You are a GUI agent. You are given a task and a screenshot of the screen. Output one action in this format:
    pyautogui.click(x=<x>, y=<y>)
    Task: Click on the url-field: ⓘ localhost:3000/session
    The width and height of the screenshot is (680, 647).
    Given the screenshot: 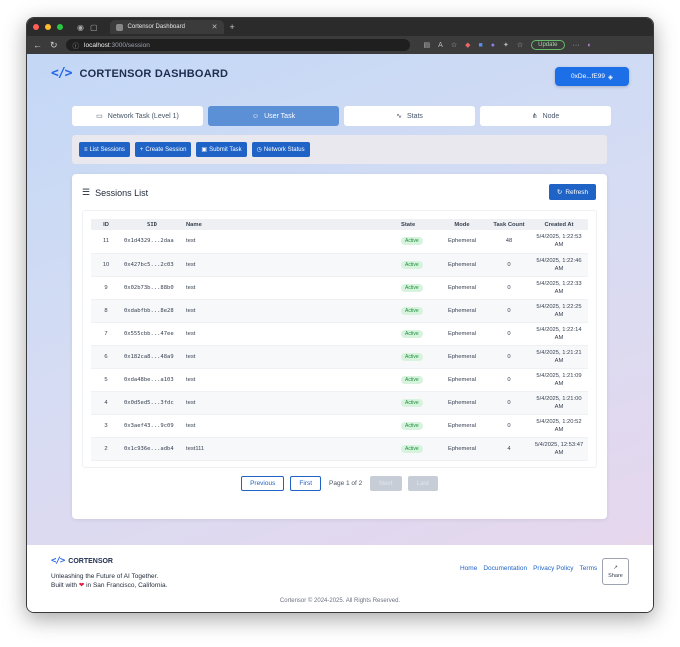 What is the action you would take?
    pyautogui.click(x=237, y=45)
    